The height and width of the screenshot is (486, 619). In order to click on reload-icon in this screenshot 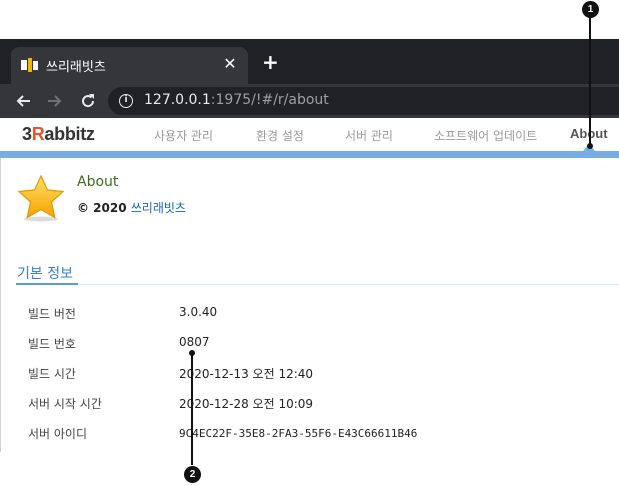, I will do `click(88, 101)`.